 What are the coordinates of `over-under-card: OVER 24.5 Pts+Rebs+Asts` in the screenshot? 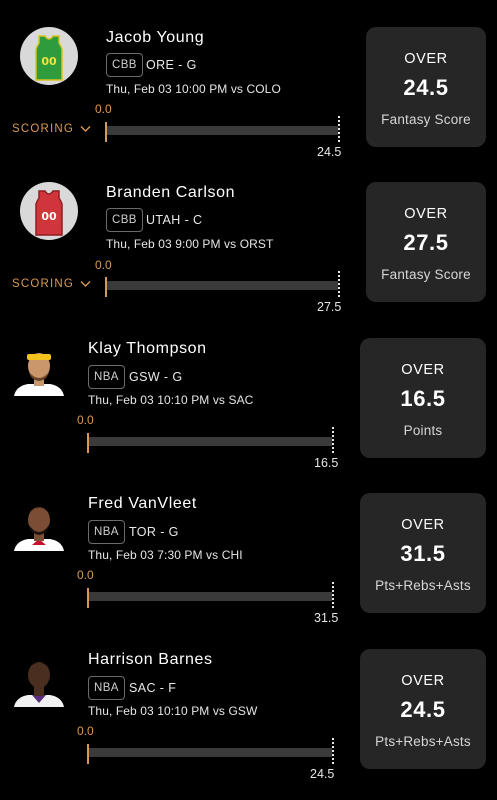 It's located at (423, 709).